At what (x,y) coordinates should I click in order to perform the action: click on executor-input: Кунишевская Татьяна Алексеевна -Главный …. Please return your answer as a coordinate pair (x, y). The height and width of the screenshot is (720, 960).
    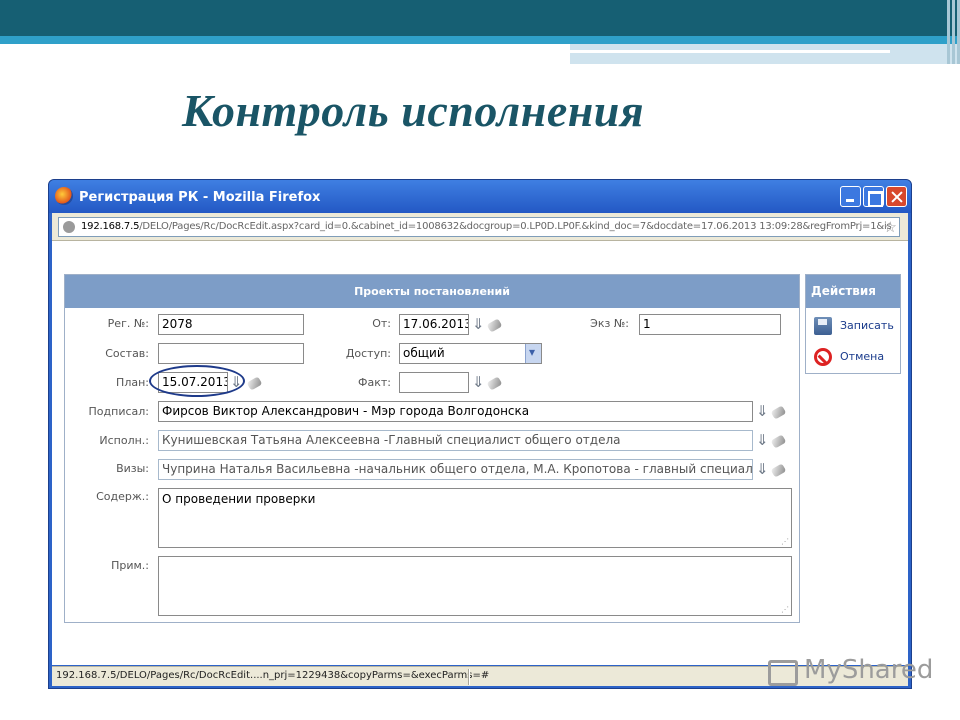
    Looking at the image, I should click on (455, 440).